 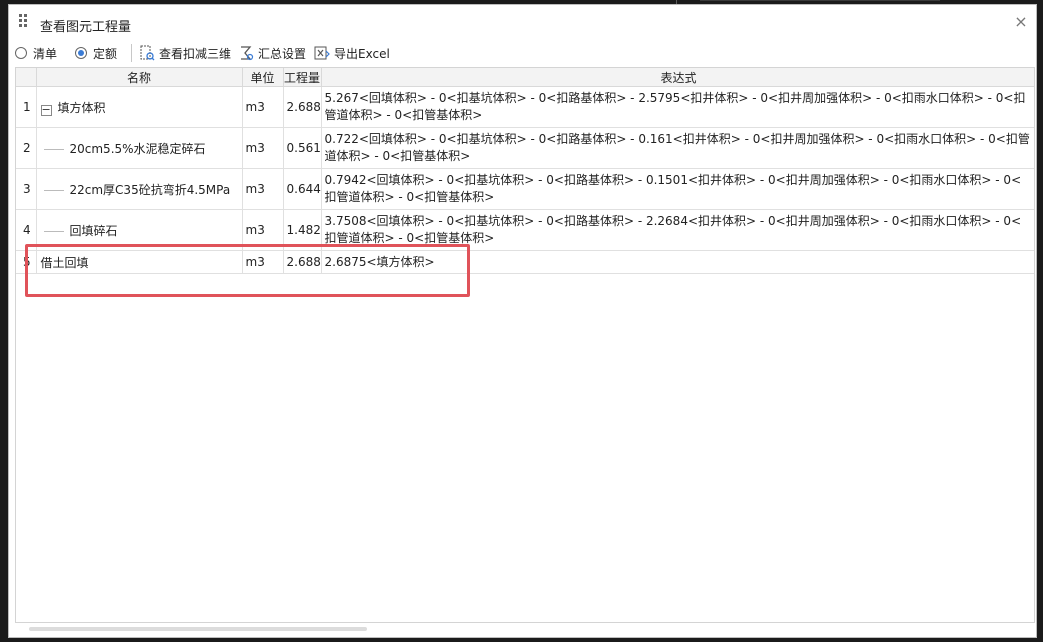 I want to click on row-name: 22cm厚C35砼抗弯折4.5MPa, so click(x=150, y=189).